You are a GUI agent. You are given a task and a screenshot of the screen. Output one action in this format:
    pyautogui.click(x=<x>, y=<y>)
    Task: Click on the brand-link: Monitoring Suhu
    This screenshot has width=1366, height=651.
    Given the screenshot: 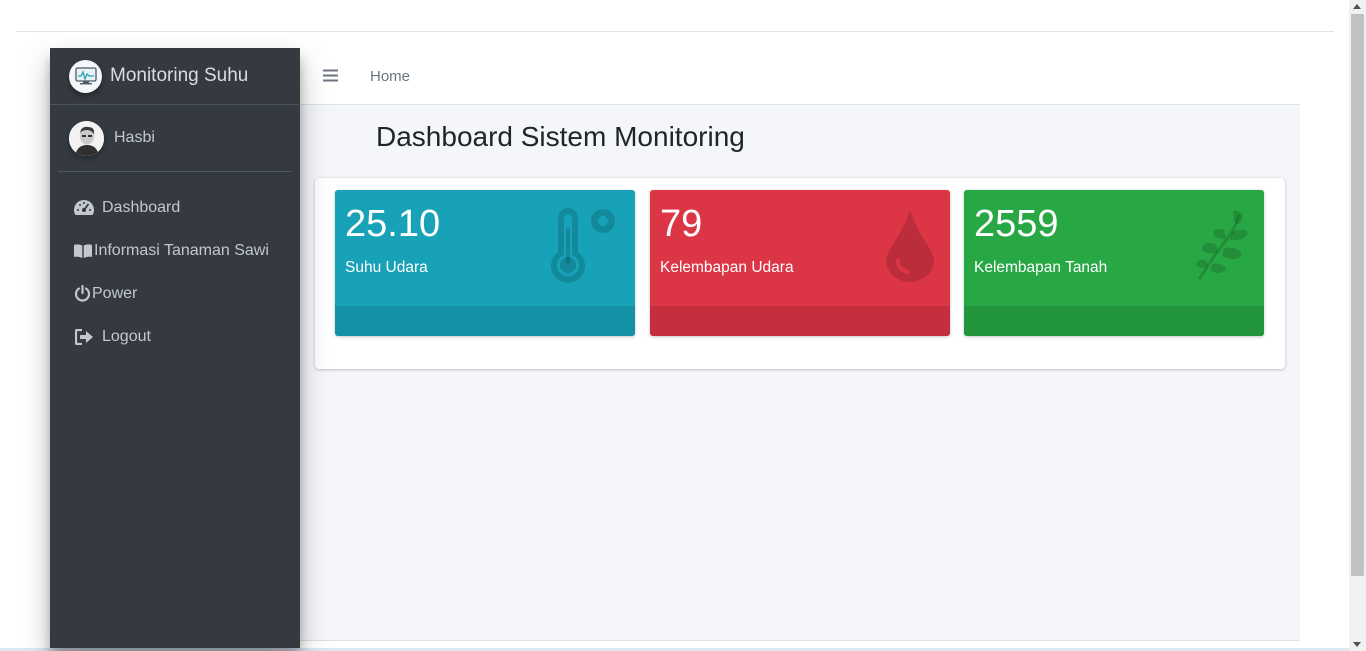 What is the action you would take?
    pyautogui.click(x=175, y=76)
    